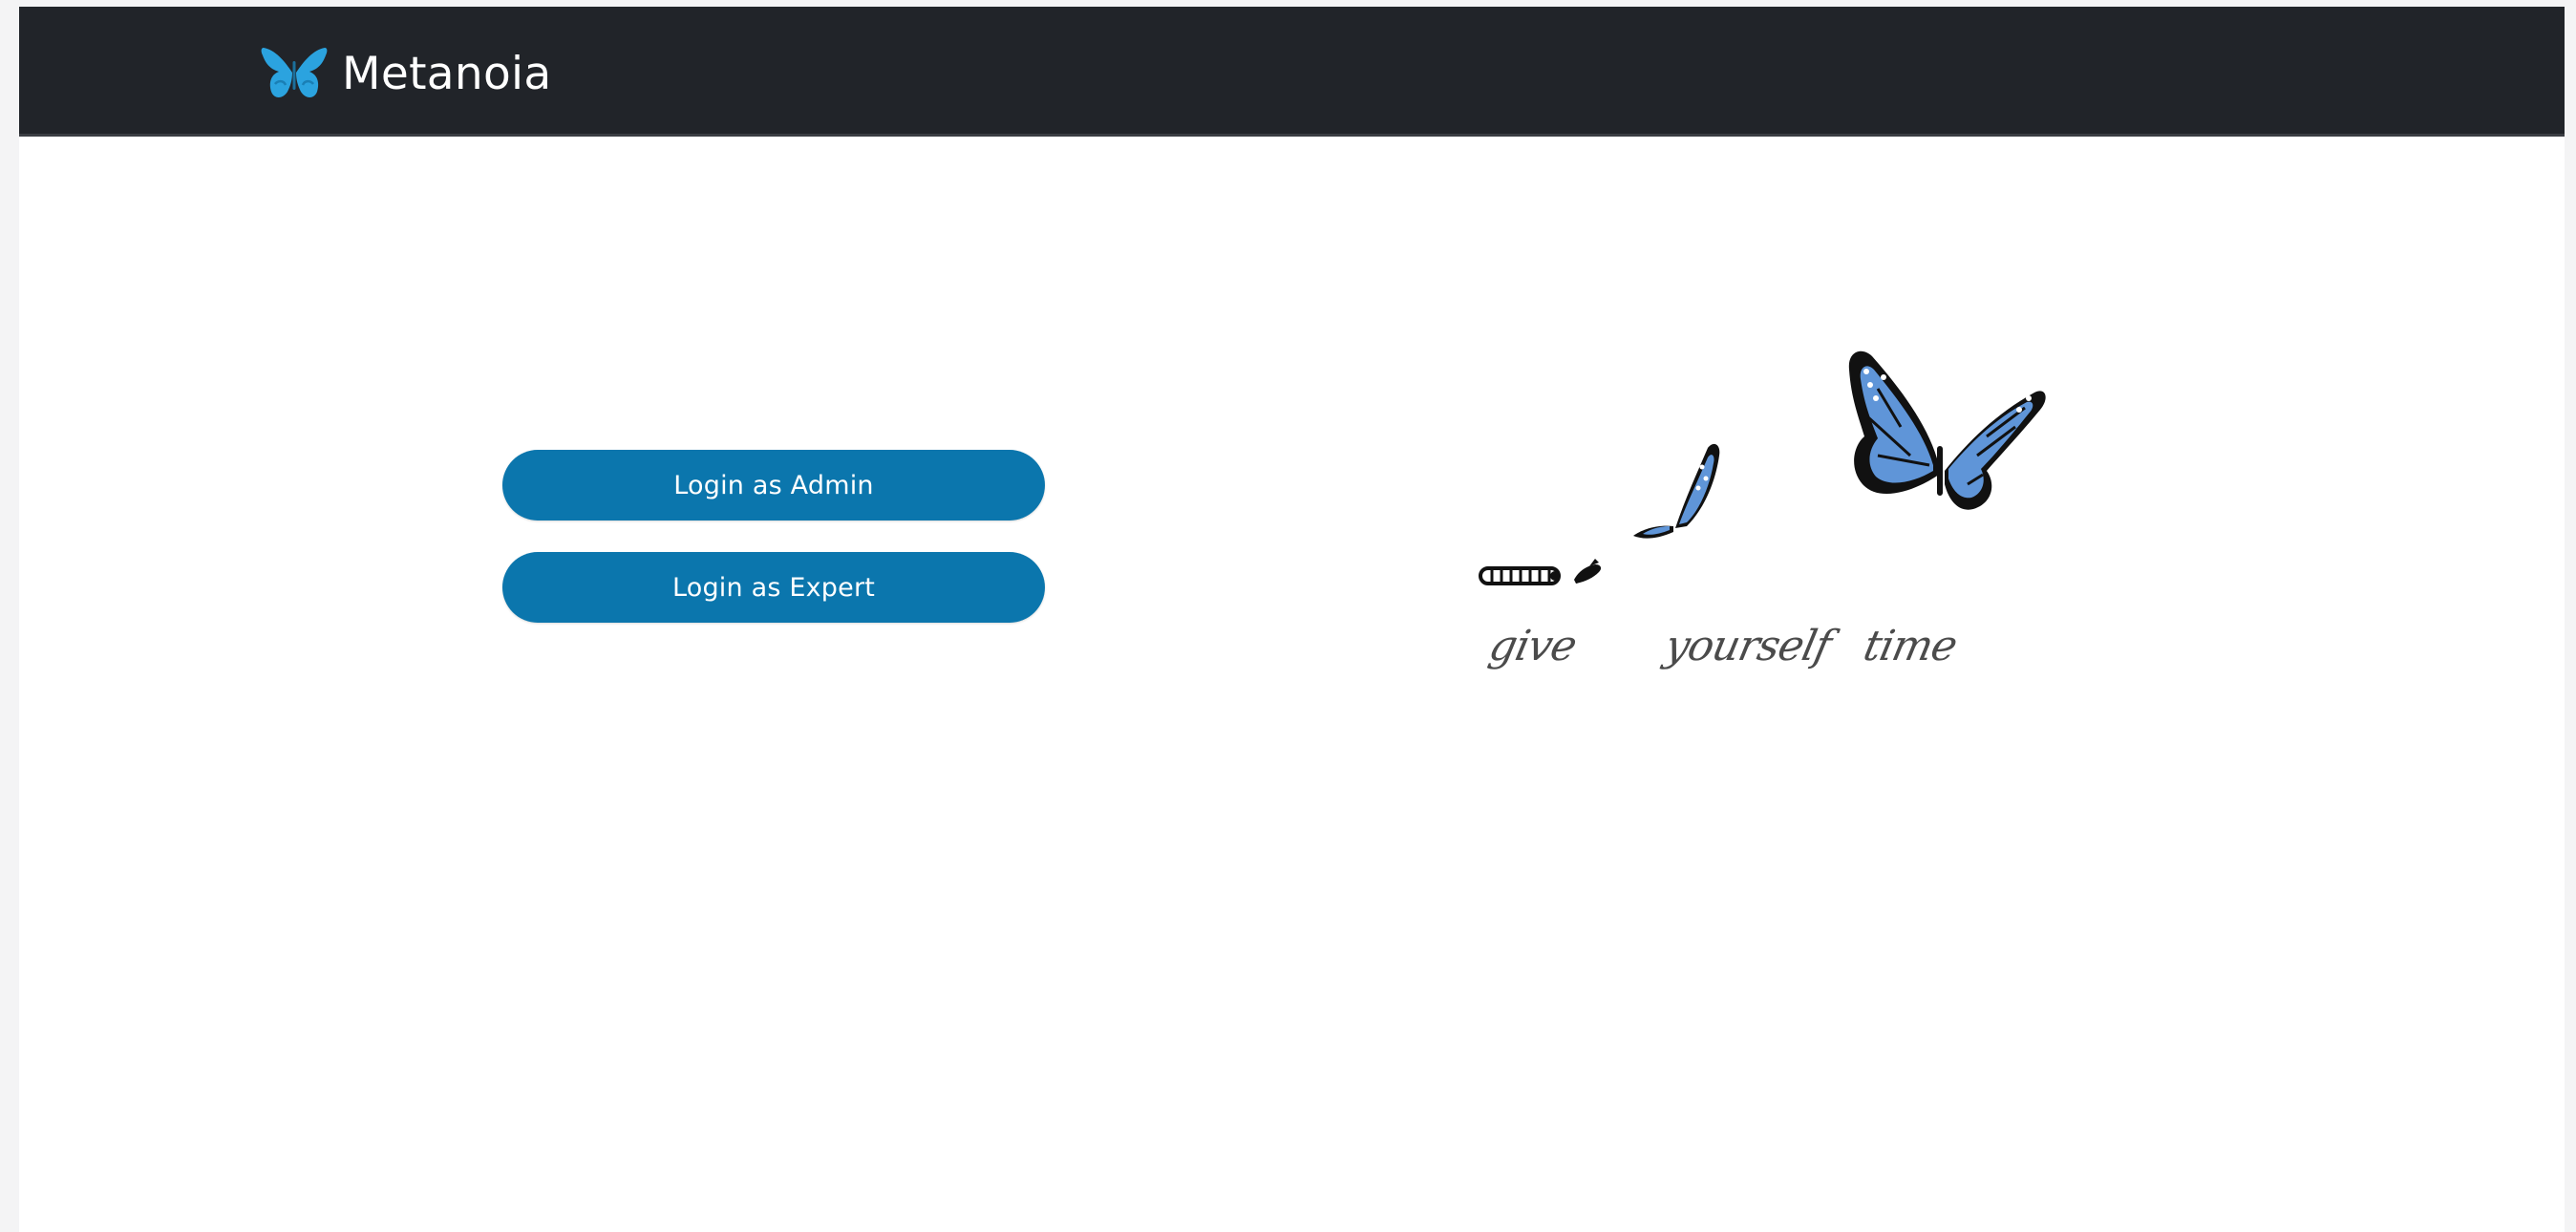  What do you see at coordinates (294, 72) in the screenshot?
I see `butterfly-icon` at bounding box center [294, 72].